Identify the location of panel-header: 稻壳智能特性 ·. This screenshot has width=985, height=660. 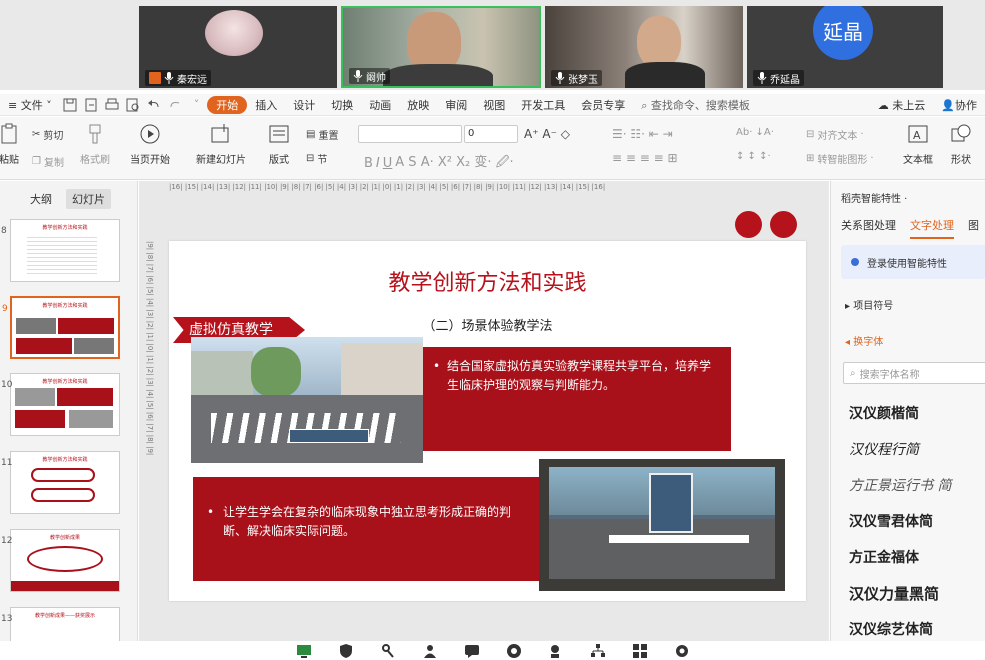
(874, 197).